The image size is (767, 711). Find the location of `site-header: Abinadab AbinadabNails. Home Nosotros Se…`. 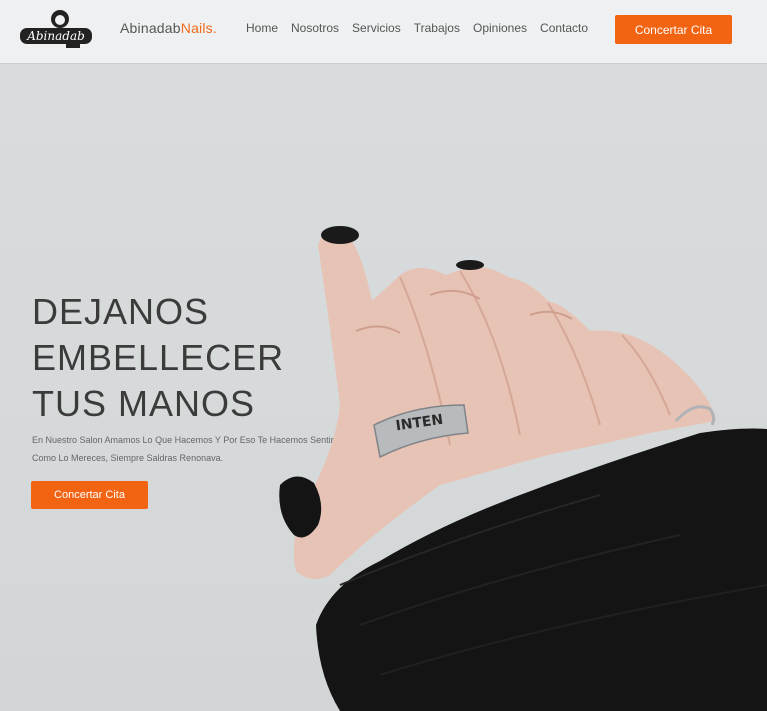

site-header: Abinadab AbinadabNails. Home Nosotros Se… is located at coordinates (383, 32).